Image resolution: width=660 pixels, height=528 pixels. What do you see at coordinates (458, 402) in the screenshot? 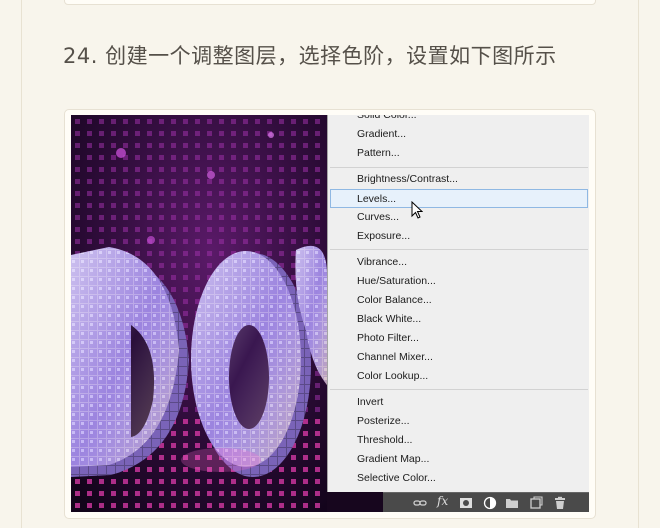
I see `menu-item-invert: Invert` at bounding box center [458, 402].